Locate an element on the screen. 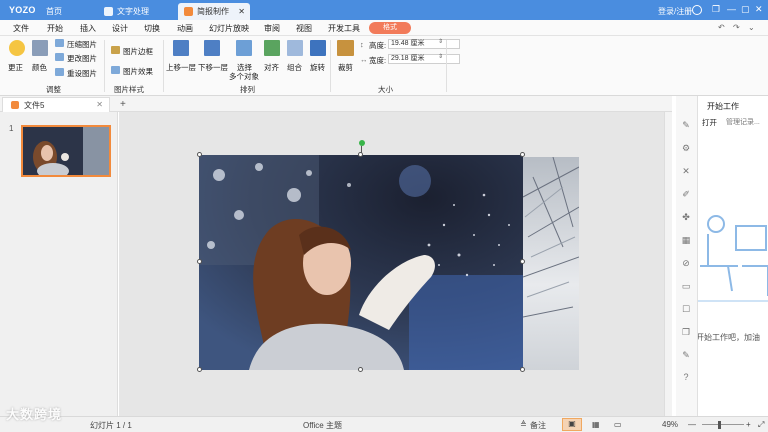  notes-button: 备注 is located at coordinates (538, 425).